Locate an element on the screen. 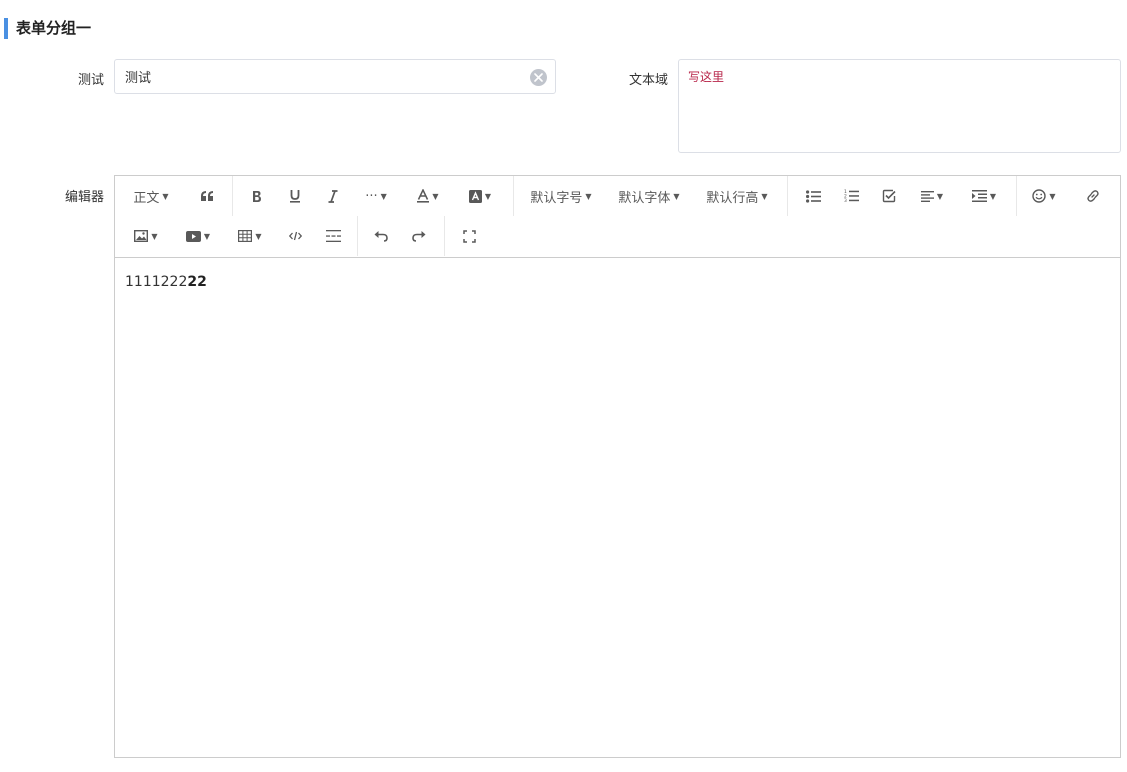 Image resolution: width=1127 pixels, height=772 pixels. editor-content: 111122222 is located at coordinates (166, 282).